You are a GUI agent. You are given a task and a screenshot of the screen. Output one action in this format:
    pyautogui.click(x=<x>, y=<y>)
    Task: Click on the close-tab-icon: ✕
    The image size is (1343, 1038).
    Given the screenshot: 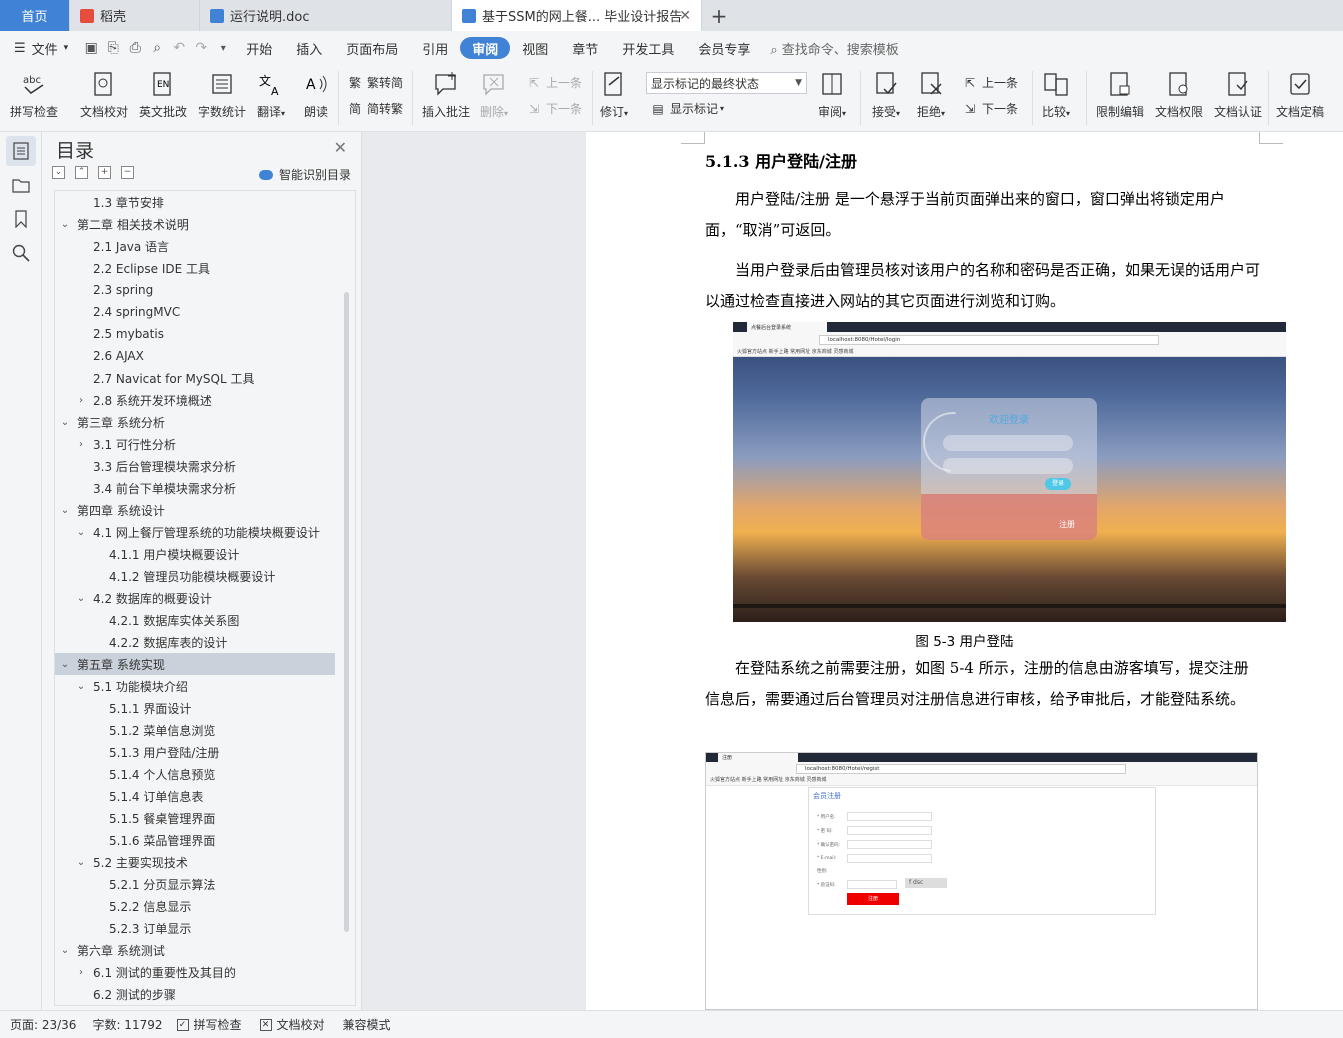 What is the action you would take?
    pyautogui.click(x=685, y=16)
    